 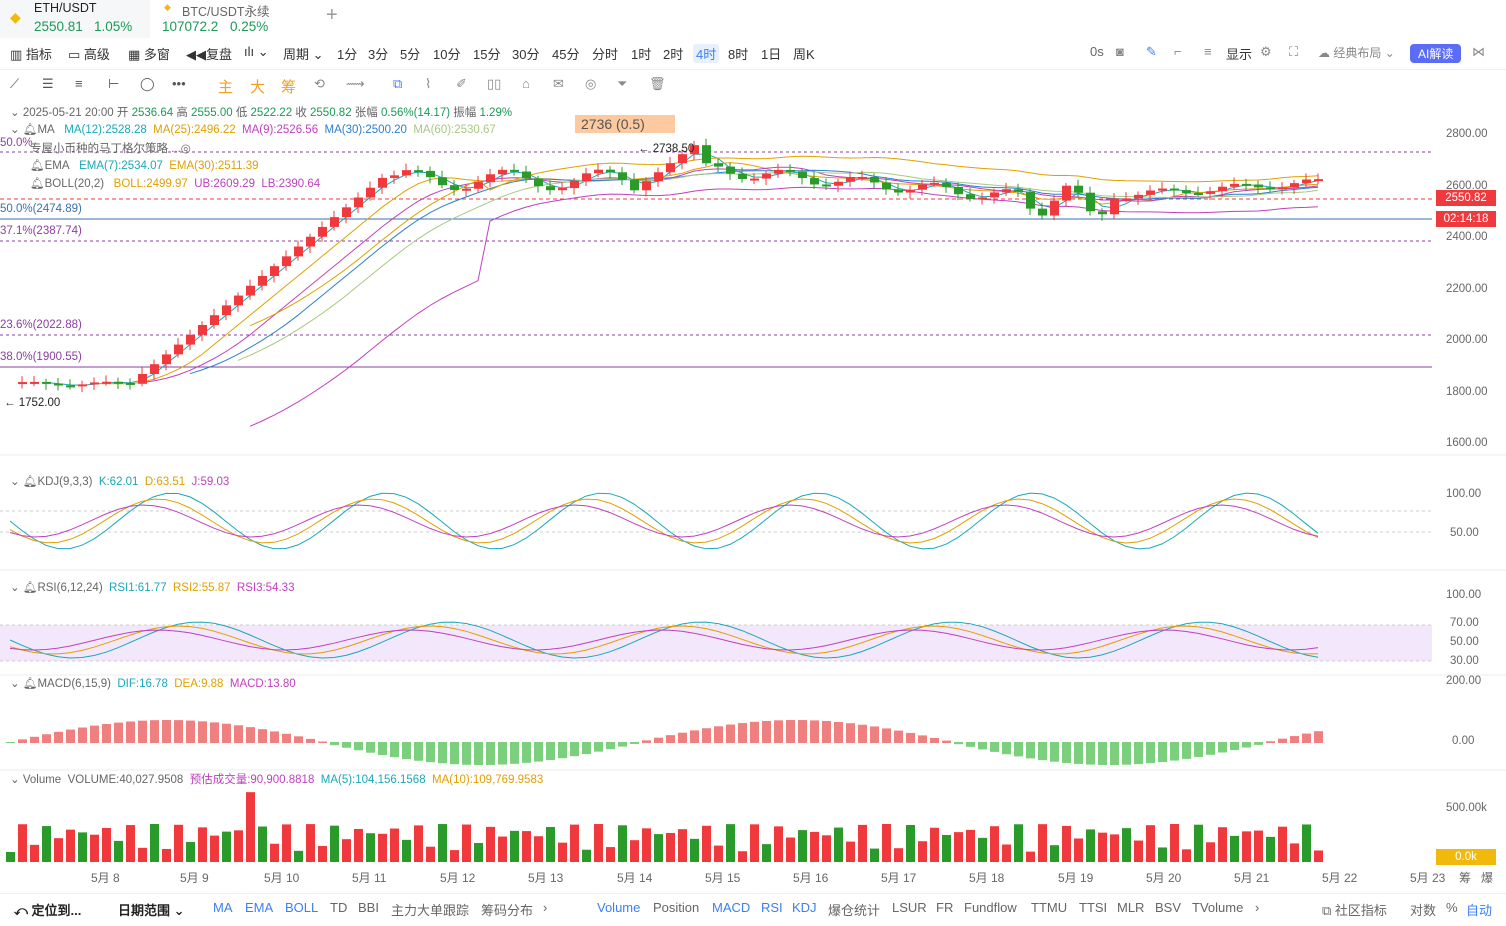 I want to click on main-force-button: 主, so click(x=225, y=86).